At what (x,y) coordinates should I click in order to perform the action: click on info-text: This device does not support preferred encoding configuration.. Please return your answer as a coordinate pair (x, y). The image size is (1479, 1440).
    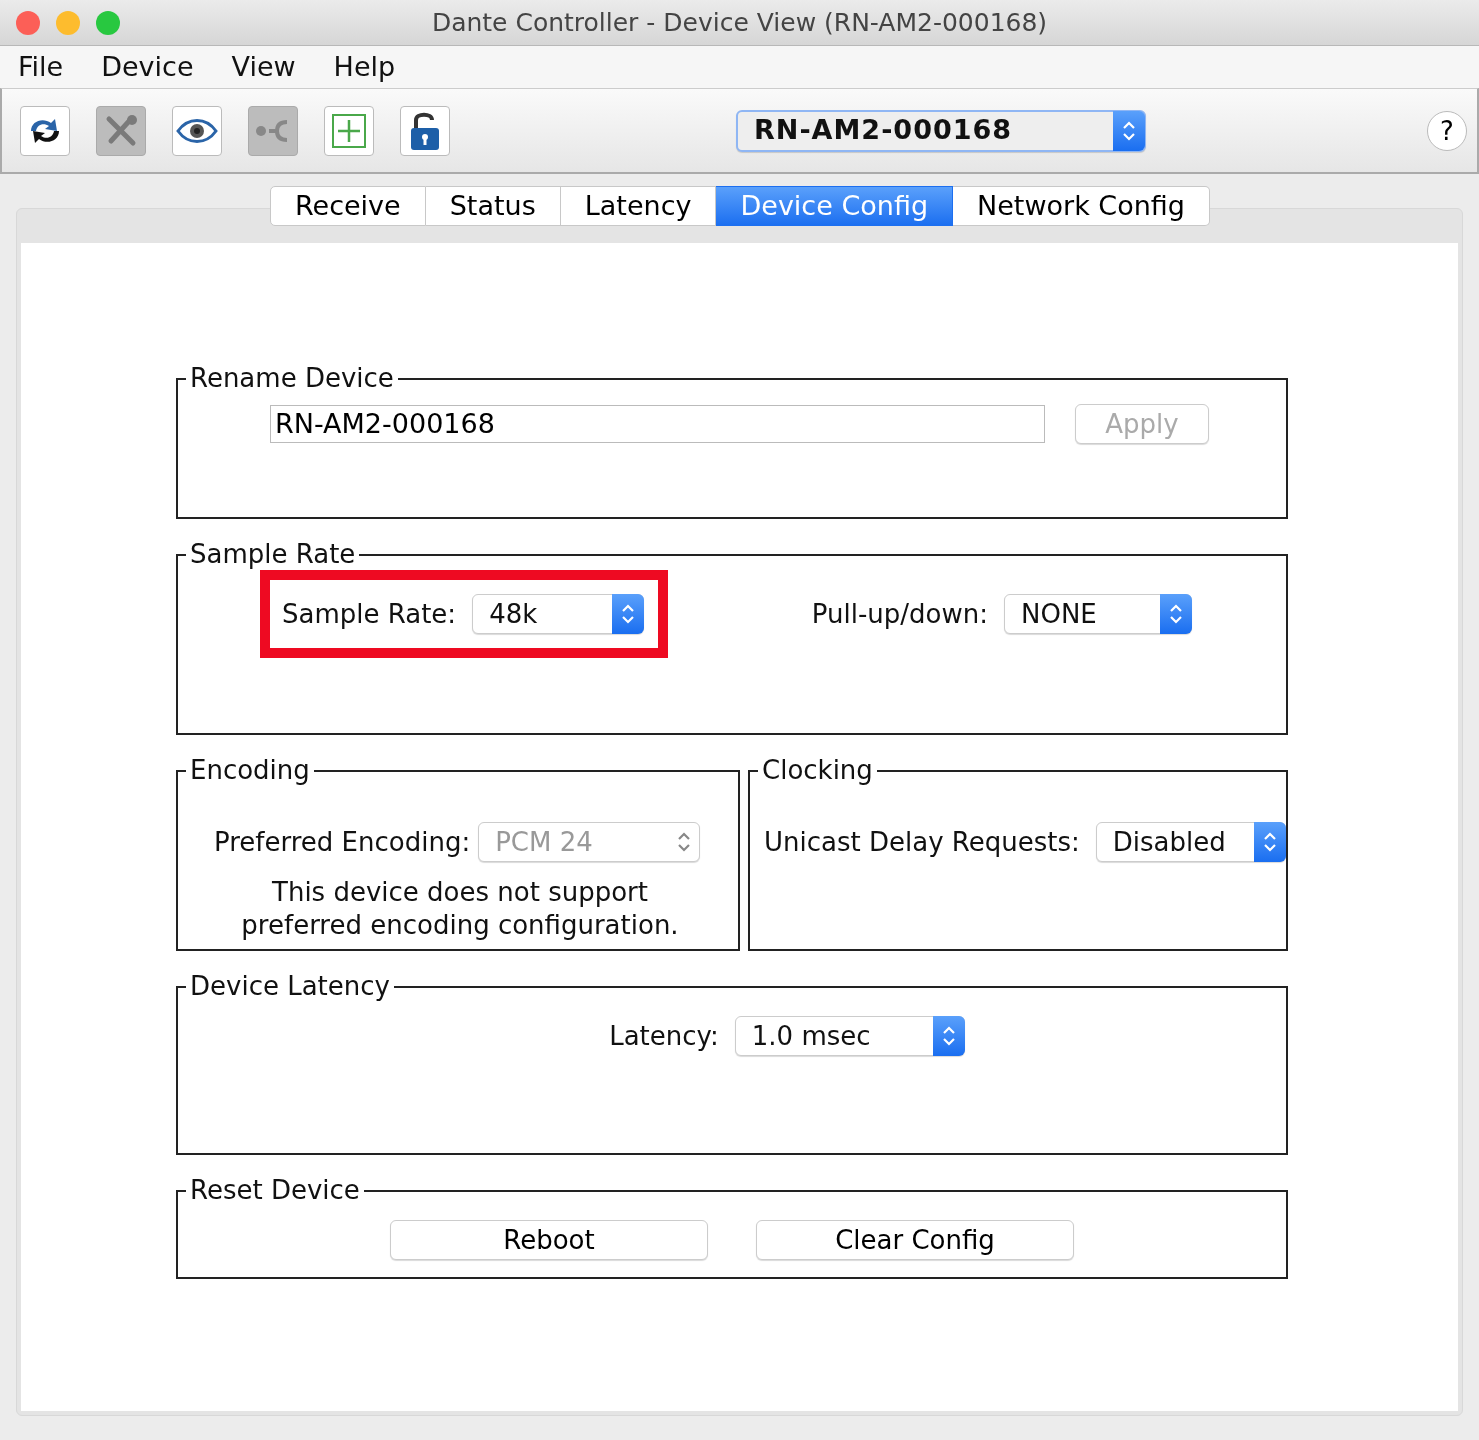
    Looking at the image, I should click on (460, 909).